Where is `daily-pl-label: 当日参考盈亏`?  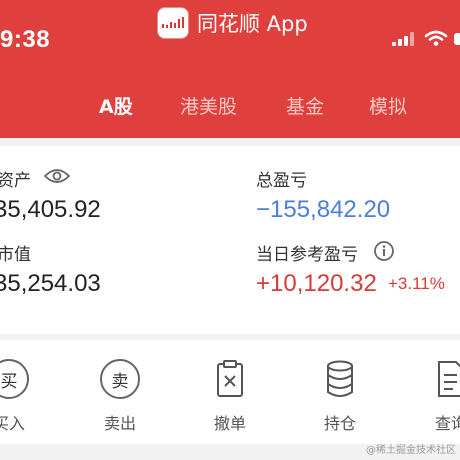
daily-pl-label: 当日参考盈亏 is located at coordinates (307, 255).